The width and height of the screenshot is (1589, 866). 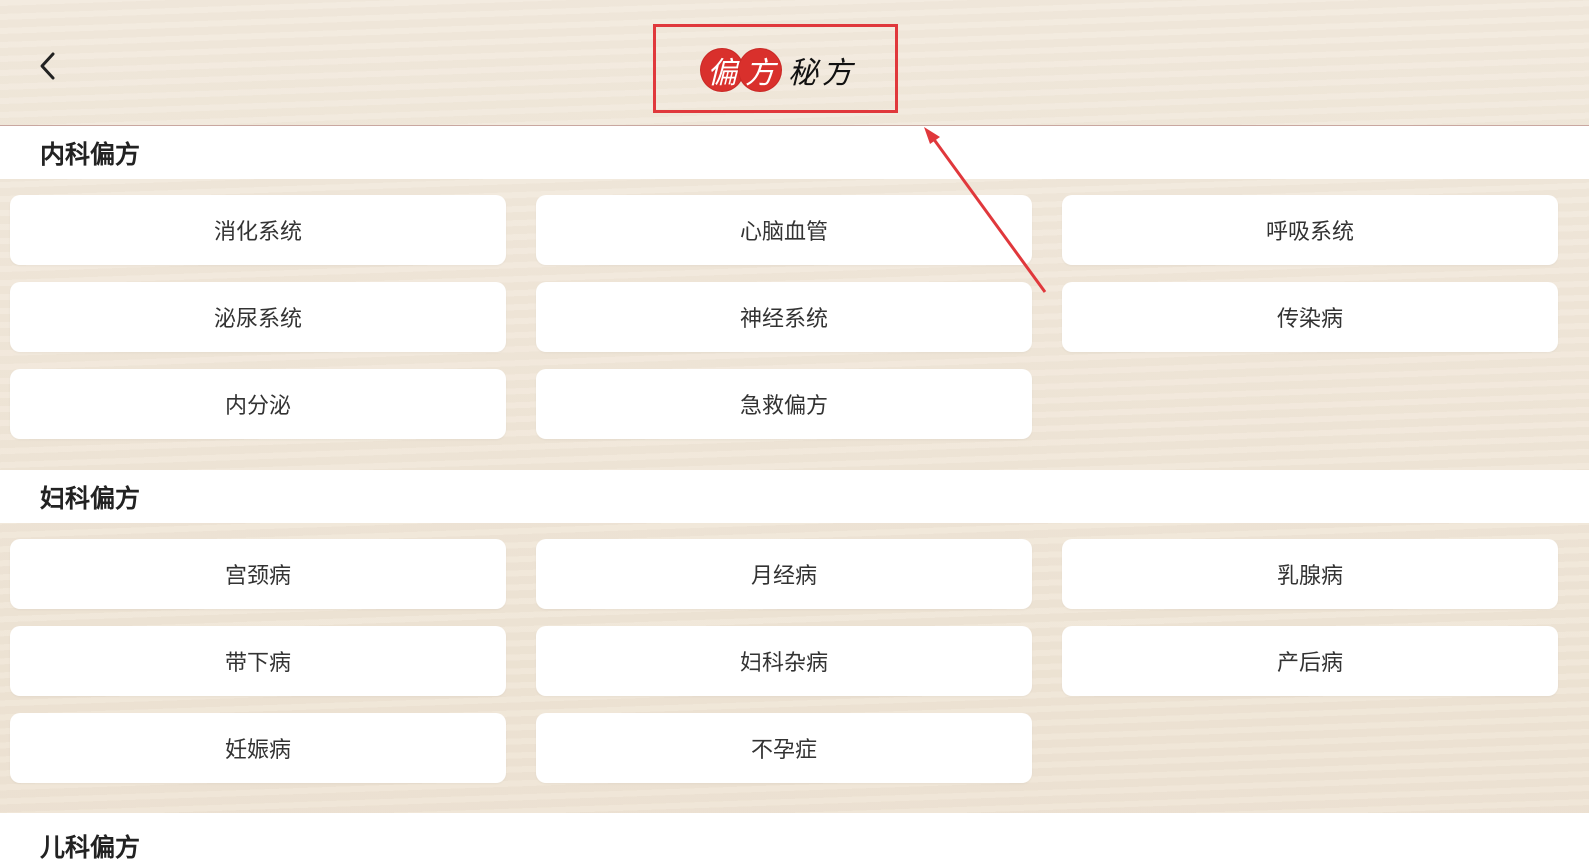 I want to click on title-brush-text: 秘方, so click(x=822, y=73).